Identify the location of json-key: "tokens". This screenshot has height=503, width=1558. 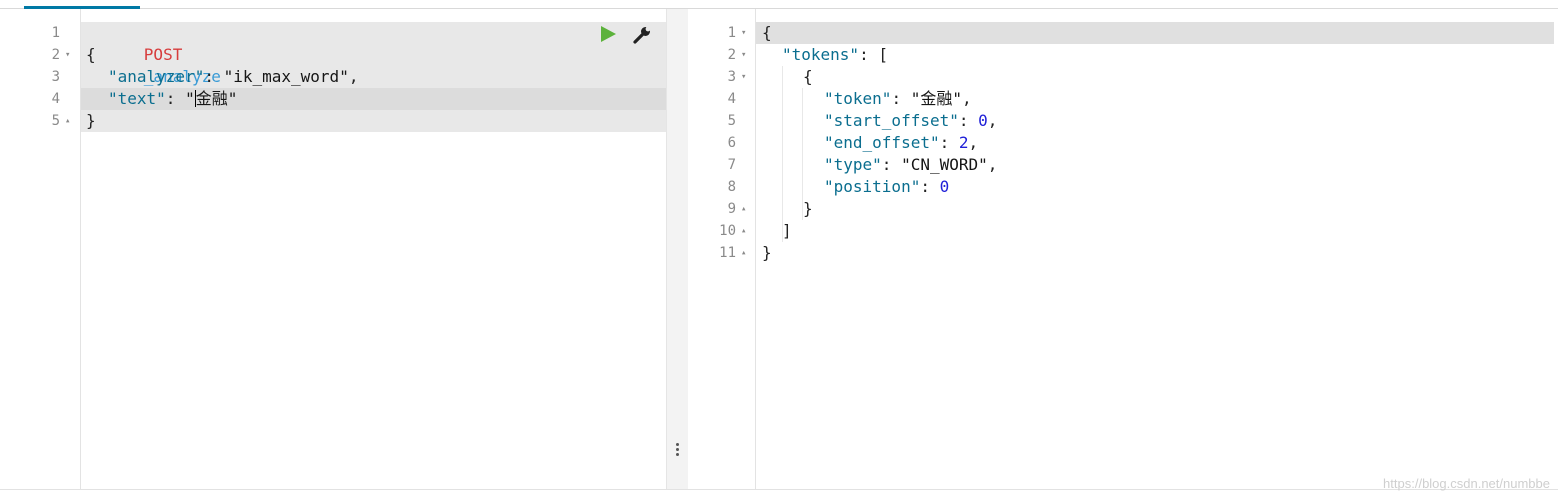
(821, 54).